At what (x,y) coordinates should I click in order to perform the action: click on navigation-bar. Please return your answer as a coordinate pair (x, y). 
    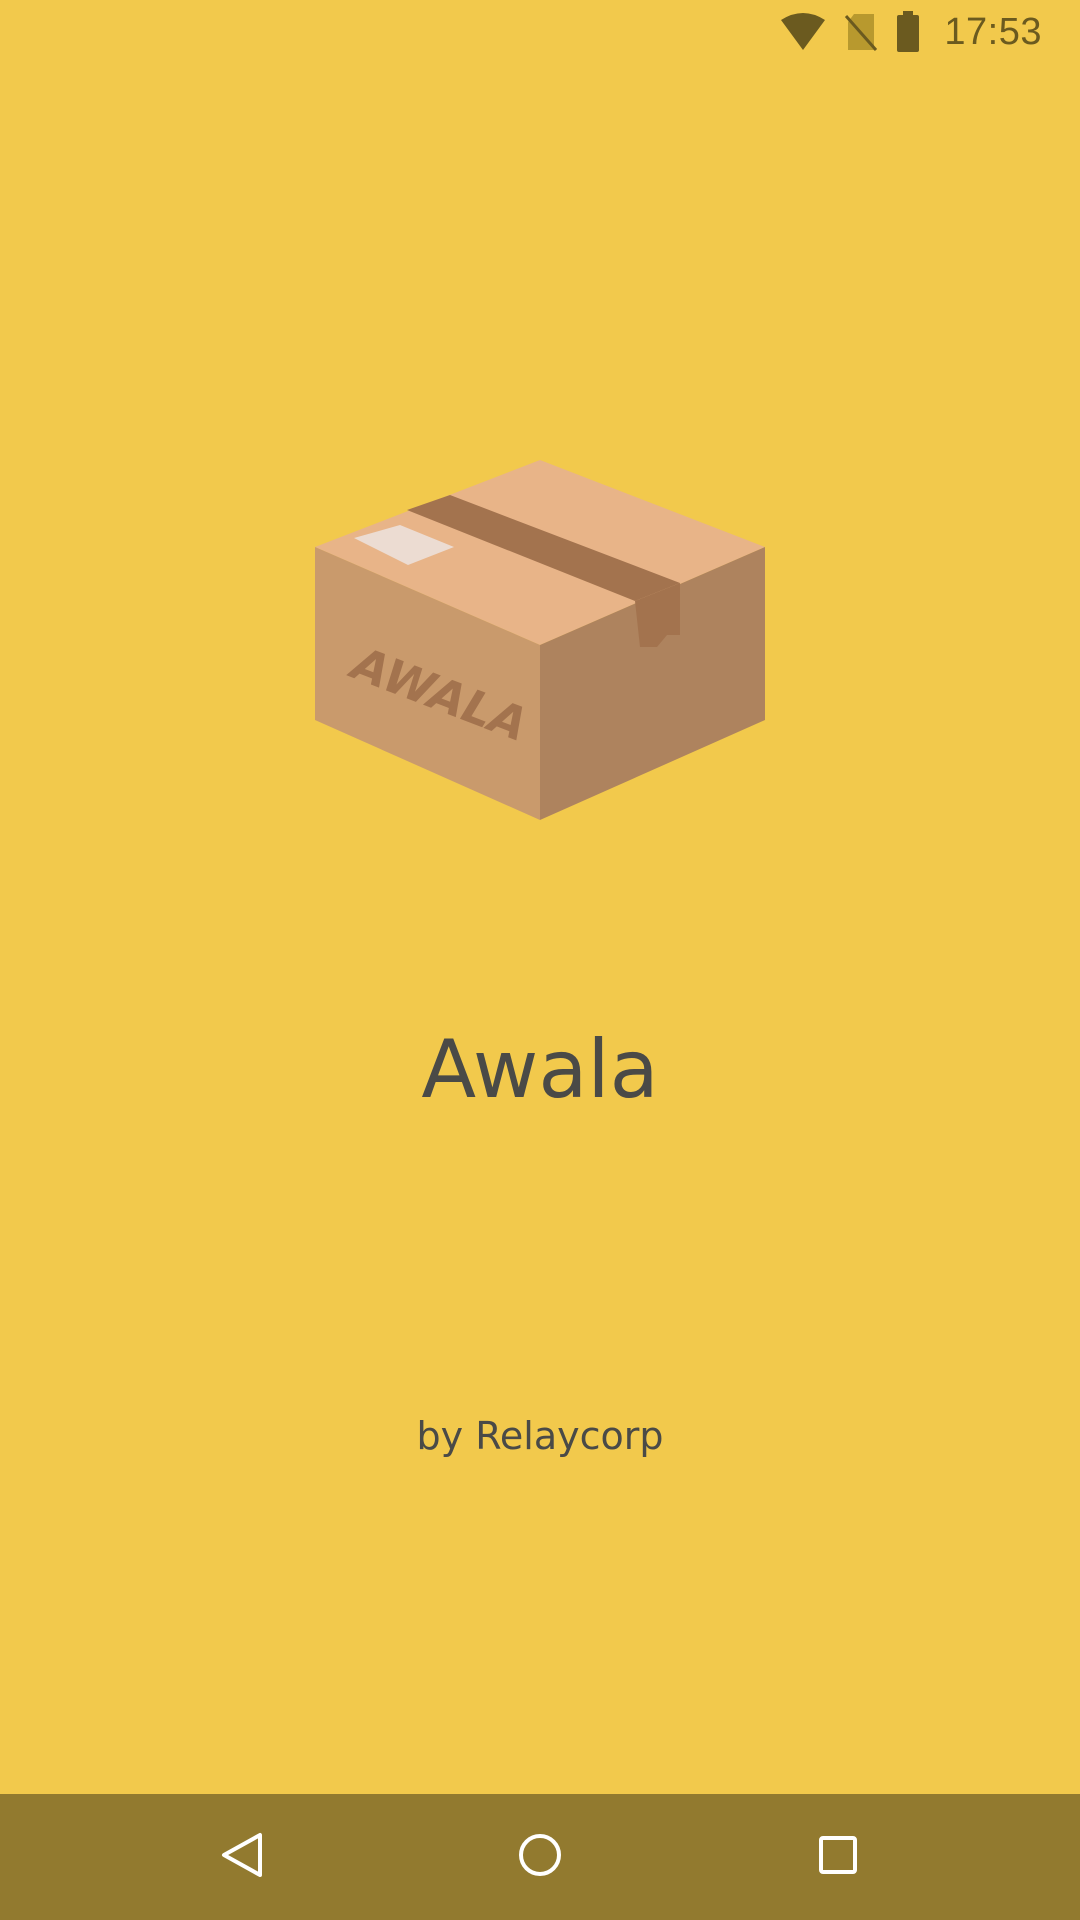
    Looking at the image, I should click on (540, 1857).